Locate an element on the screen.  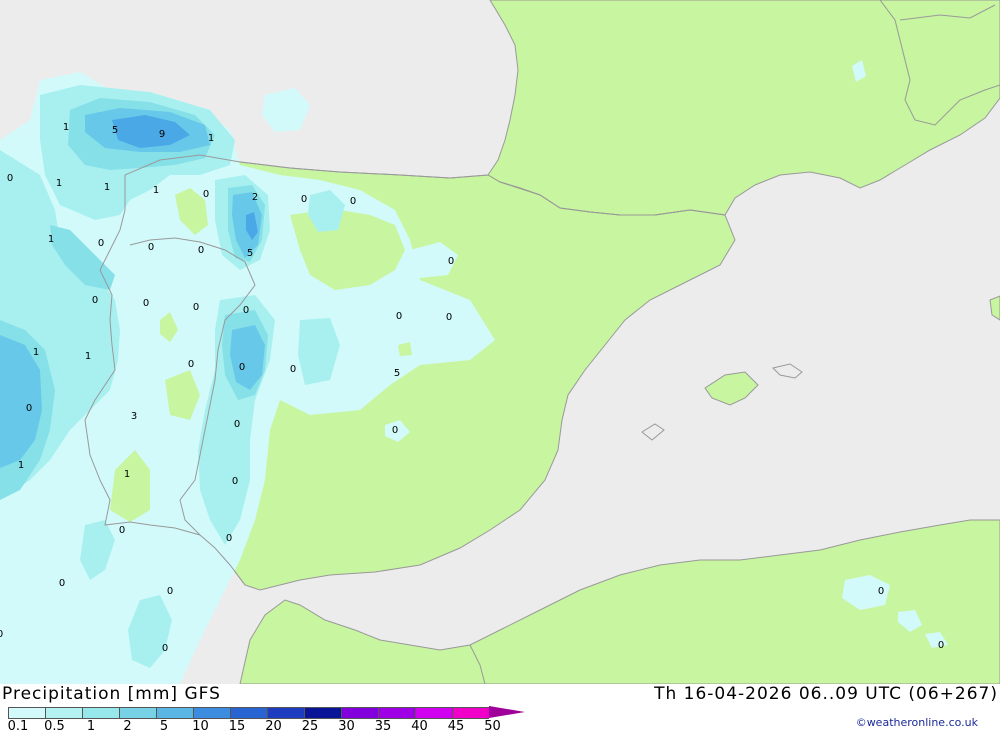
precip-value-label: 9 is located at coordinates (162, 134).